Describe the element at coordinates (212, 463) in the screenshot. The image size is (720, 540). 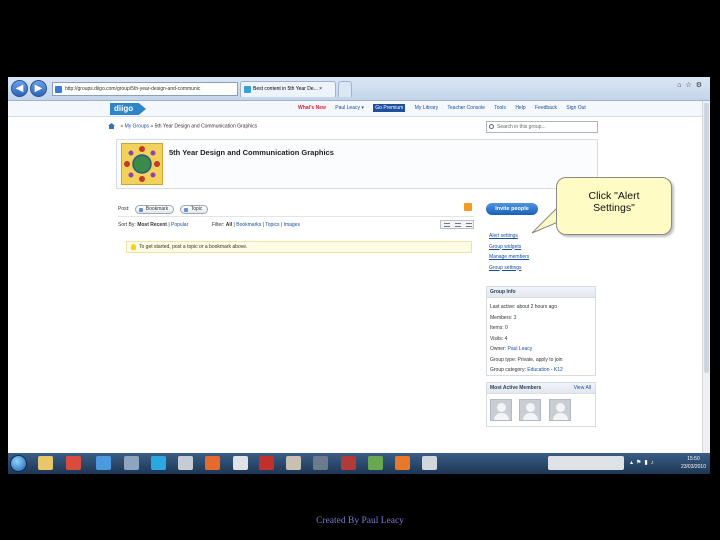
I see `powerpoint-icon` at that location.